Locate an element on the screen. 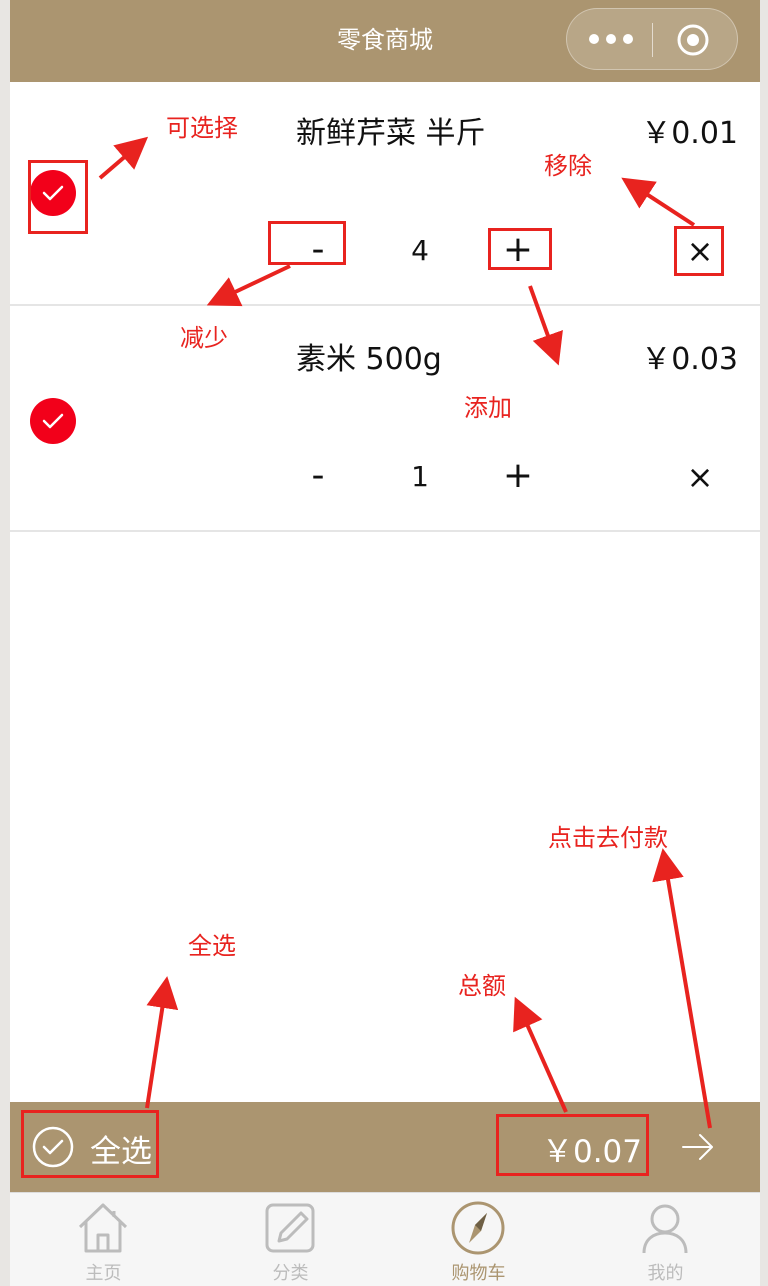 Image resolution: width=768 pixels, height=1286 pixels. capsule-divider is located at coordinates (652, 40).